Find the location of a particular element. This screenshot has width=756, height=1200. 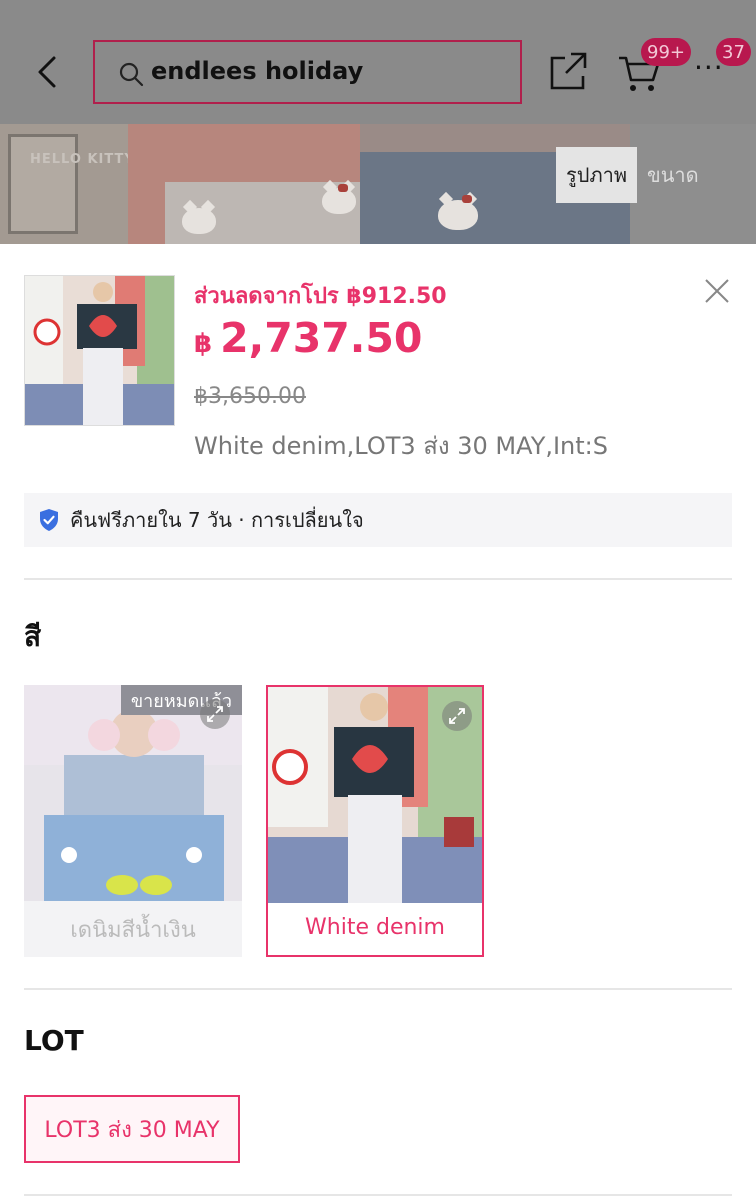

return-guarantee-text: คืนฟรีภายใน 7 วัน · การเปลี่ยนใจ is located at coordinates (217, 520).